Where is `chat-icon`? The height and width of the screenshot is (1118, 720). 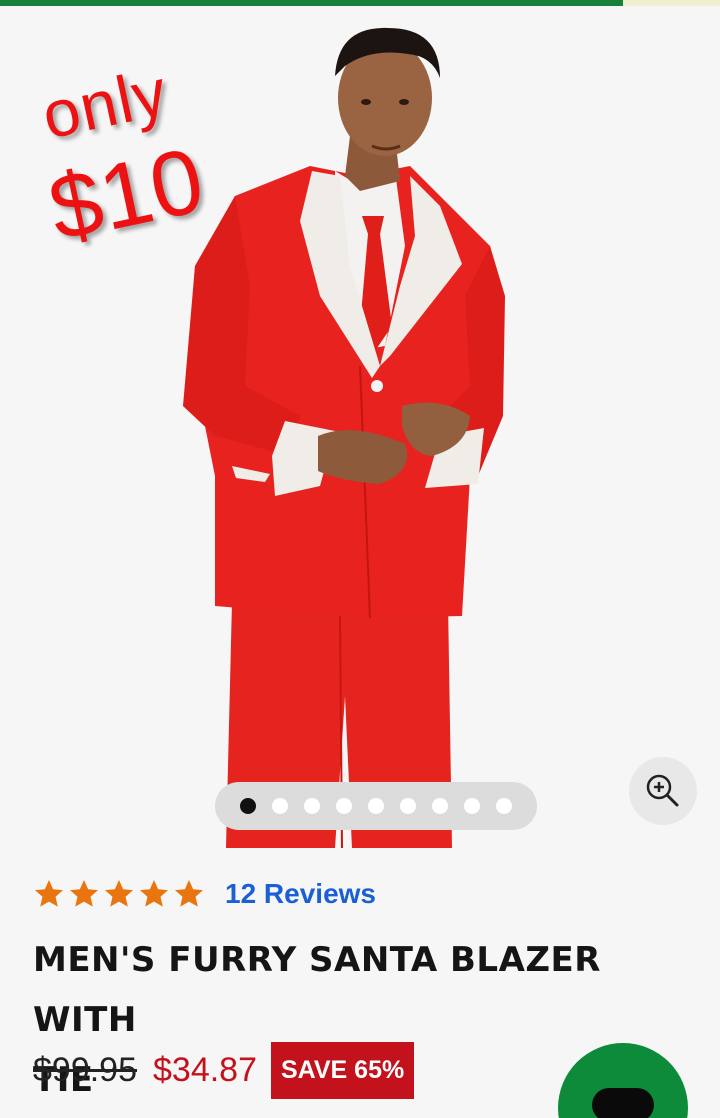
chat-icon is located at coordinates (623, 1103).